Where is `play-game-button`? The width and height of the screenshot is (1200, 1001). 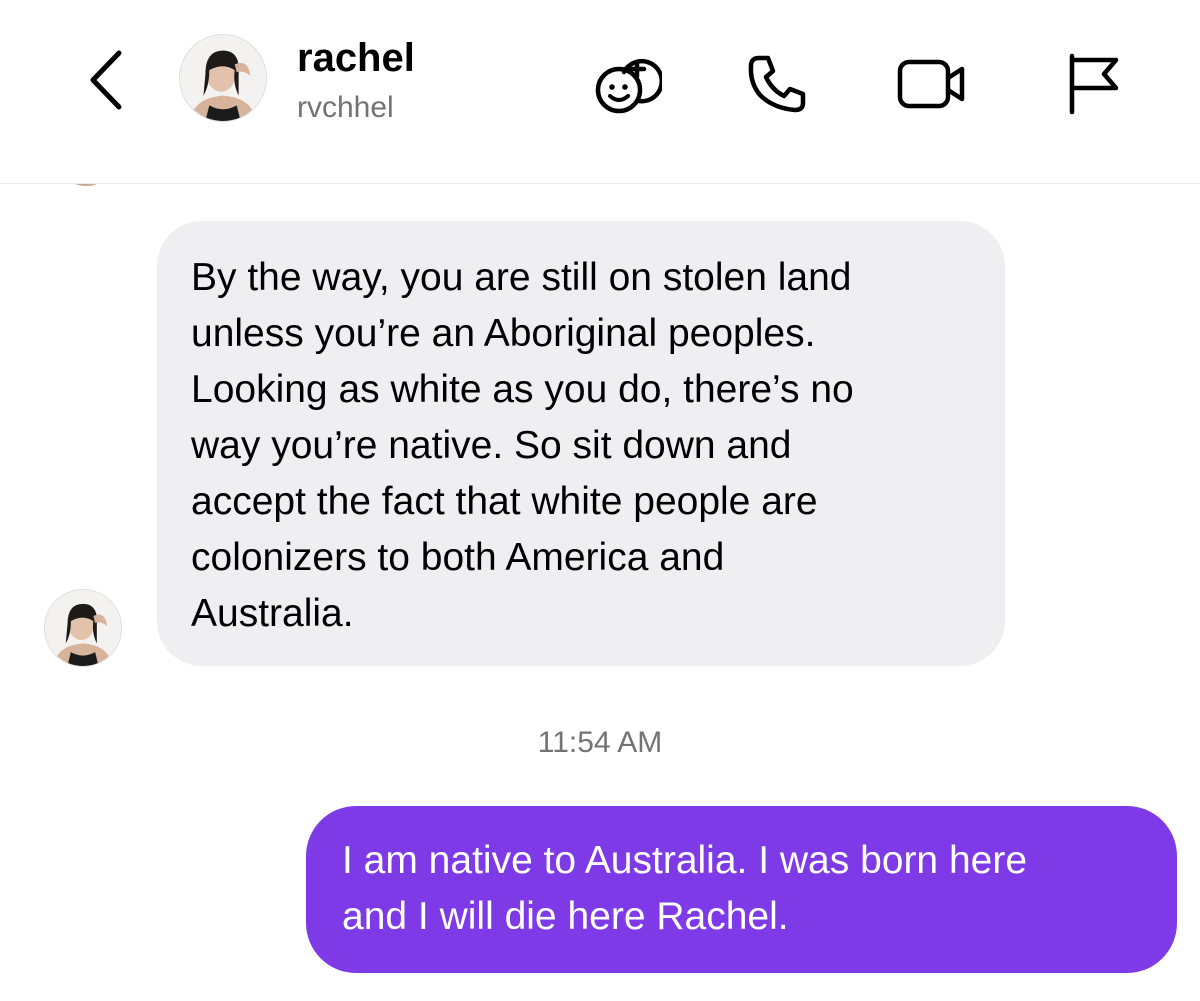 play-game-button is located at coordinates (626, 84).